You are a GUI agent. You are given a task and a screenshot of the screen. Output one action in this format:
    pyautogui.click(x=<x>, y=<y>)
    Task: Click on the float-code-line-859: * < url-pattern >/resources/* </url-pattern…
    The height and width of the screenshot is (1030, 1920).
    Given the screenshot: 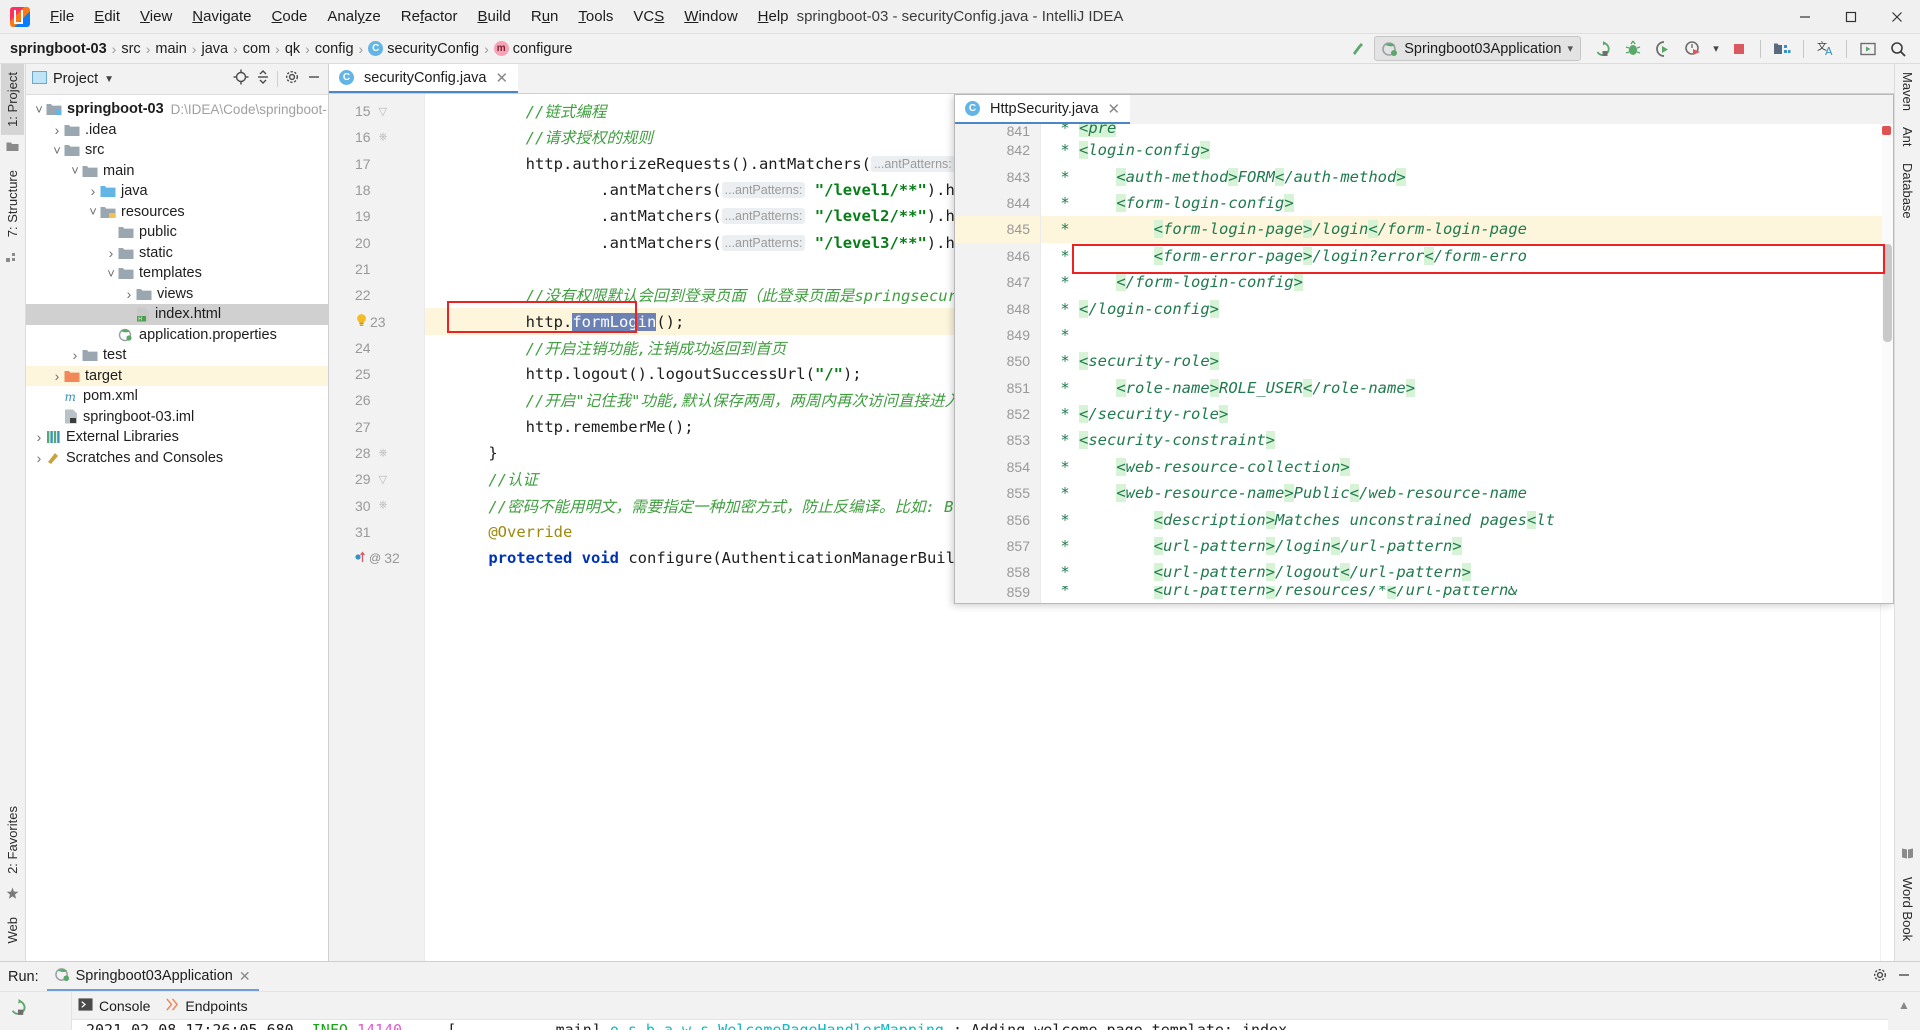 What is the action you would take?
    pyautogui.click(x=1461, y=592)
    